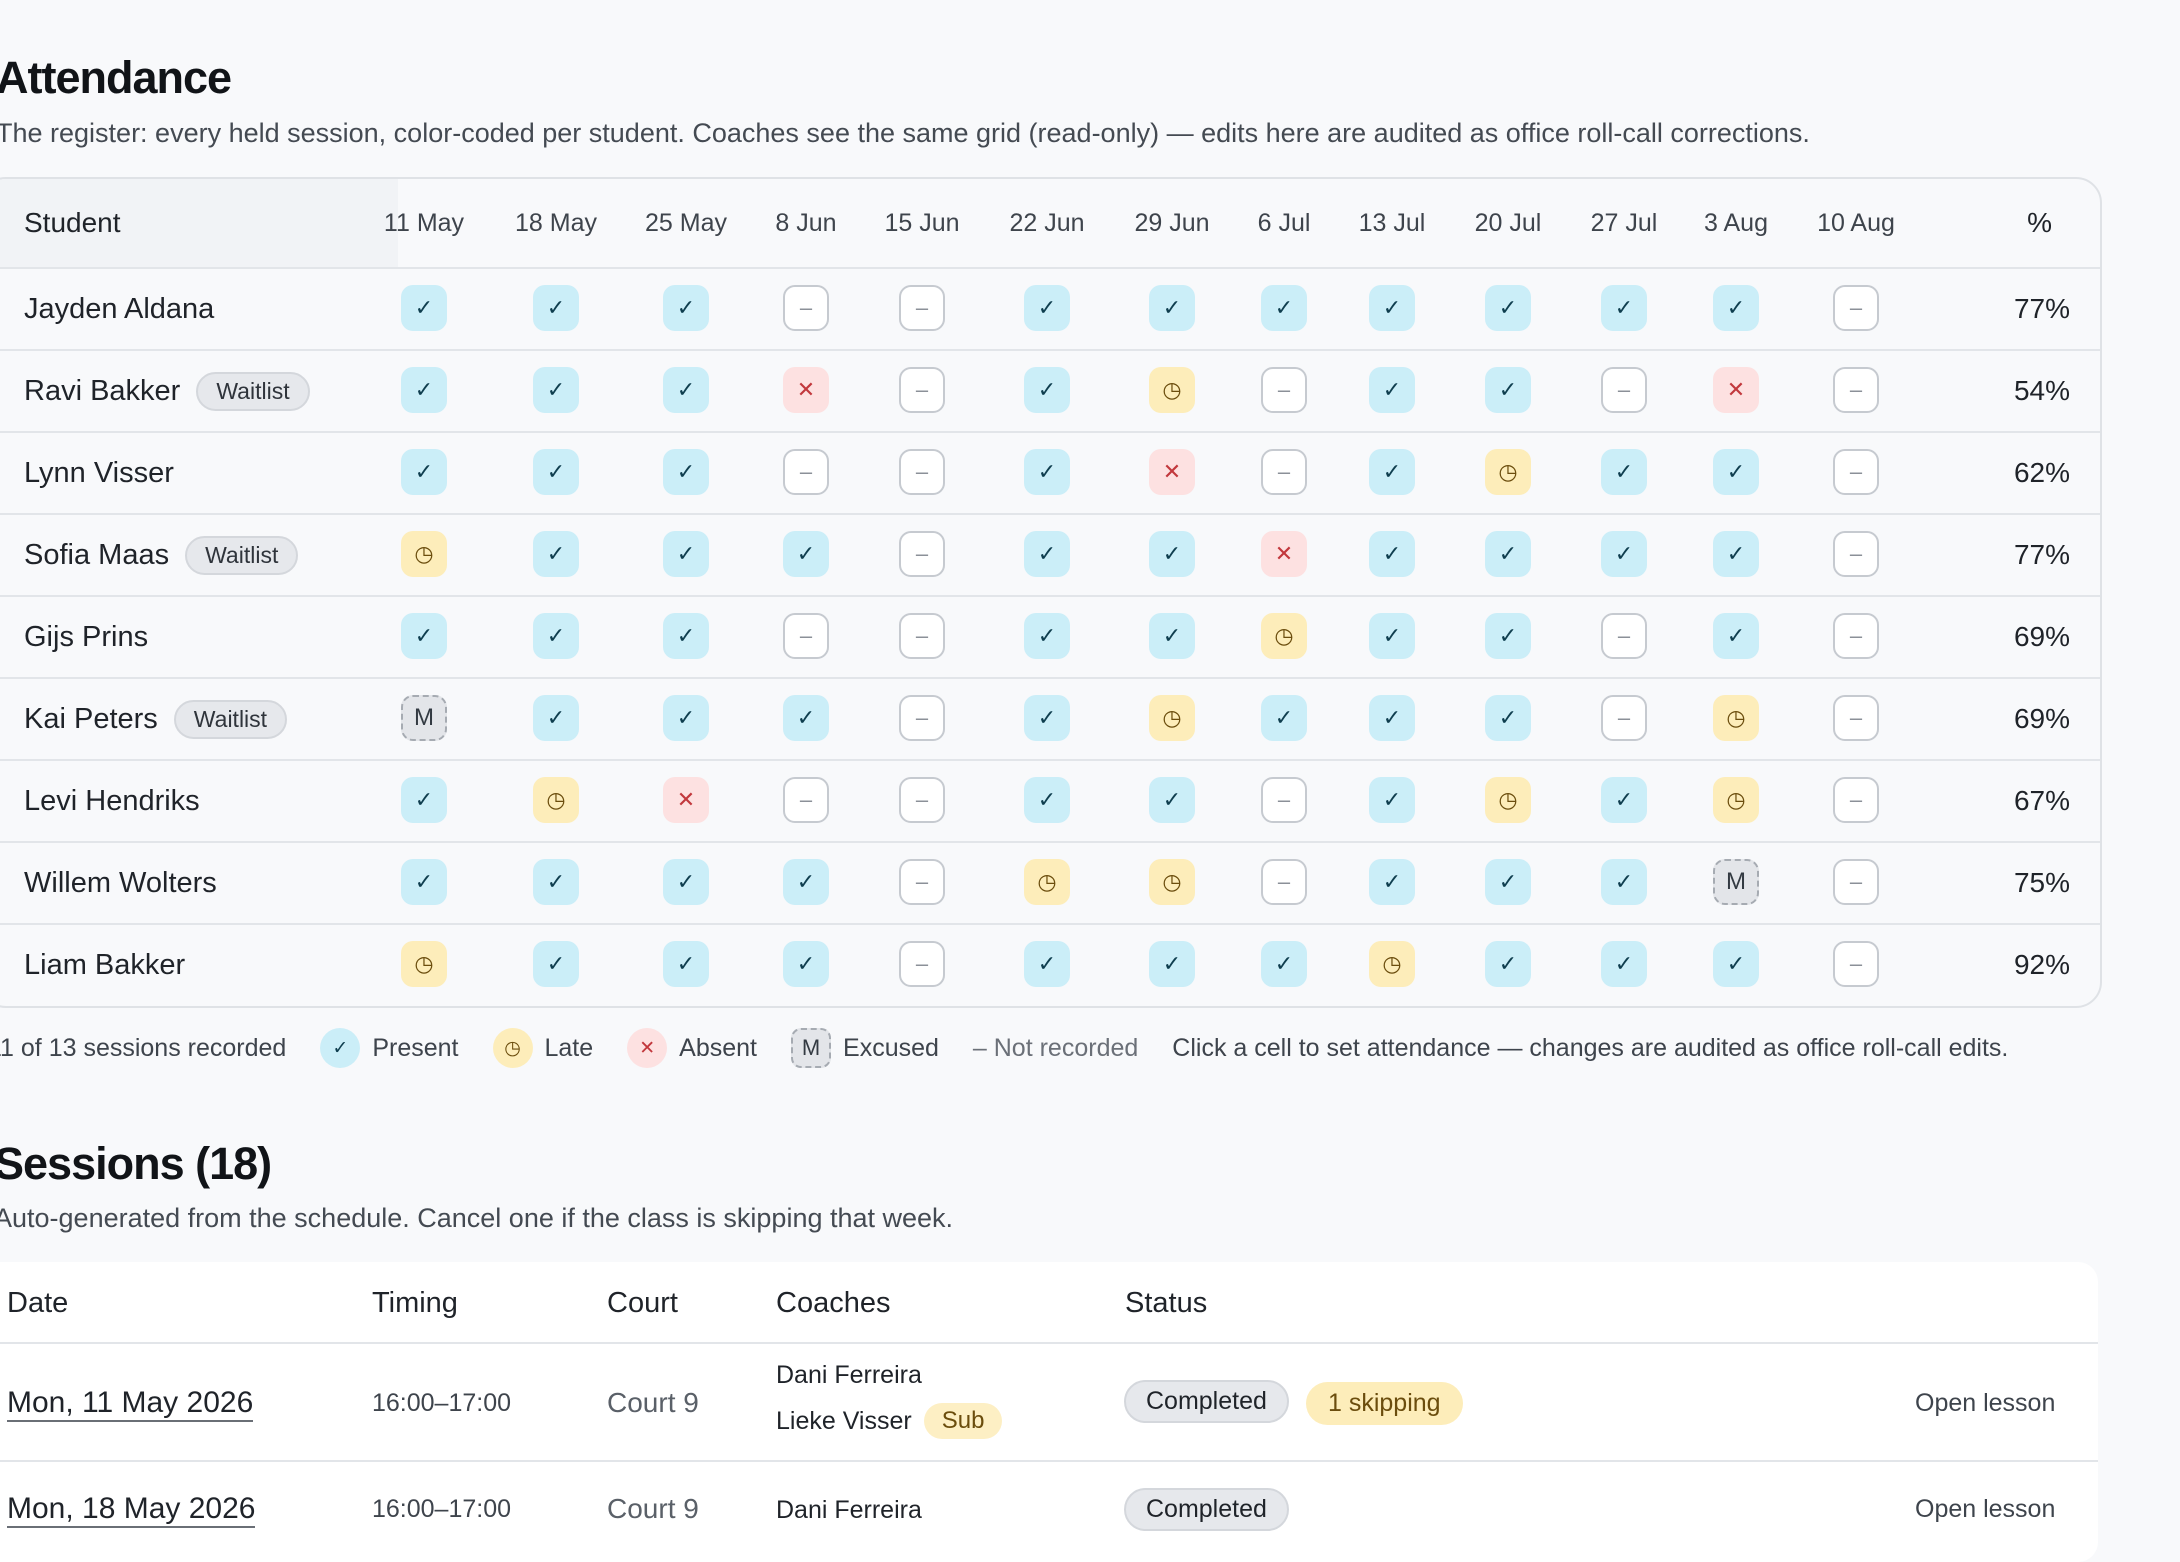  What do you see at coordinates (1985, 1403) in the screenshot?
I see `open-lesson-link: Open lesson` at bounding box center [1985, 1403].